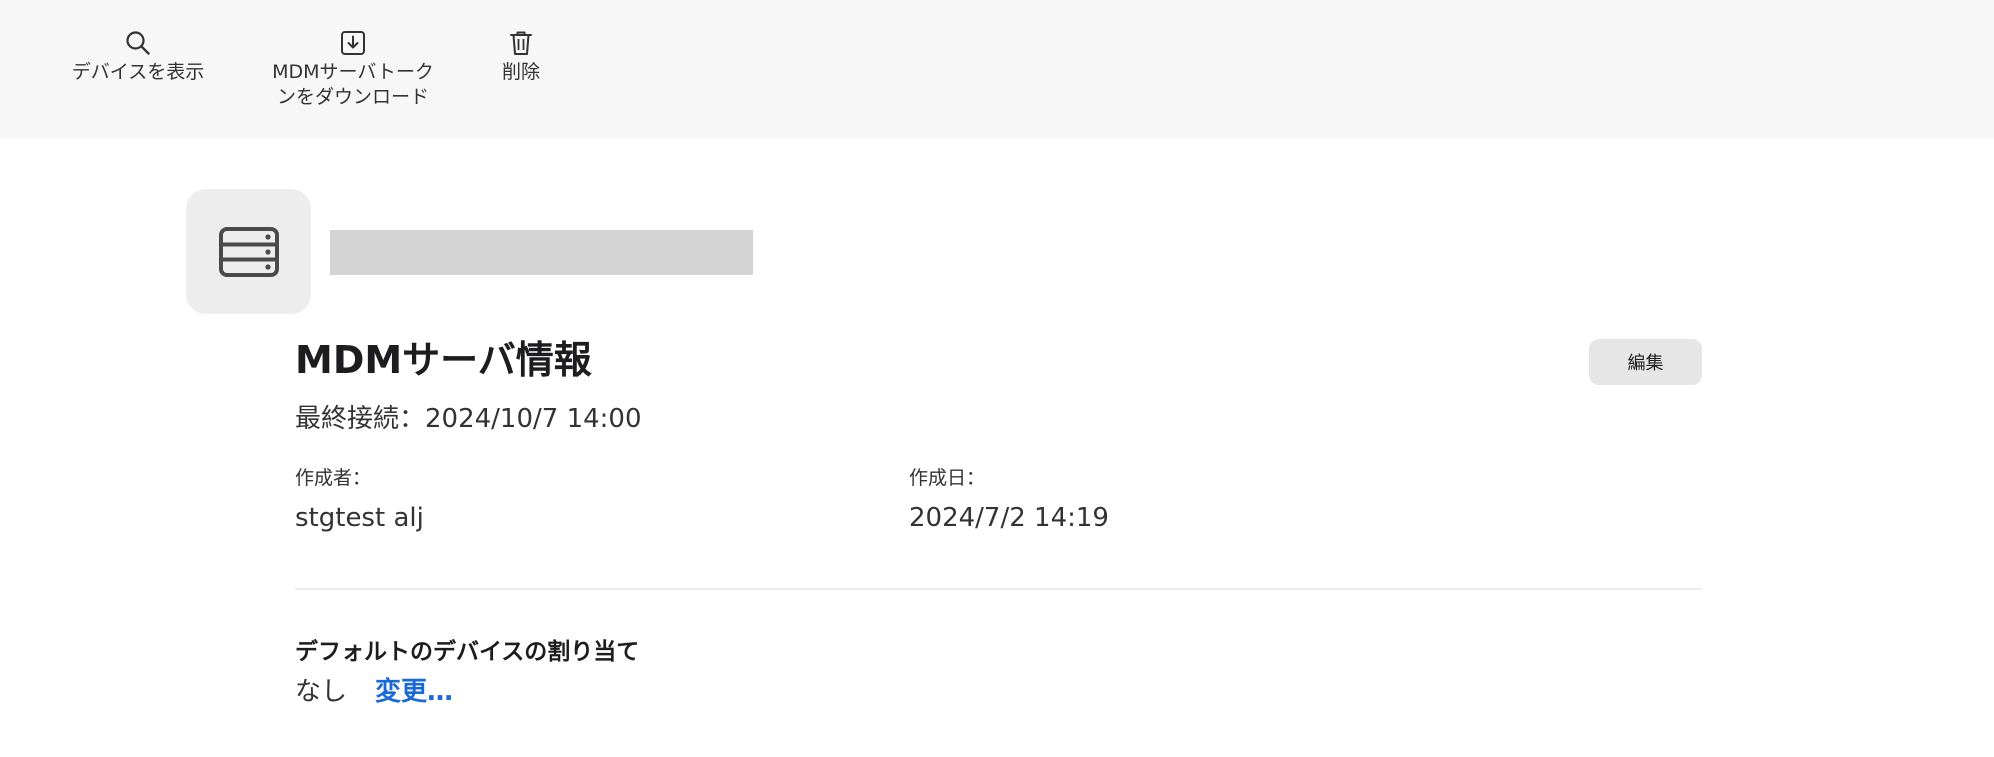 The width and height of the screenshot is (1994, 757). What do you see at coordinates (947, 478) in the screenshot?
I see `created-date-label: 作成日：` at bounding box center [947, 478].